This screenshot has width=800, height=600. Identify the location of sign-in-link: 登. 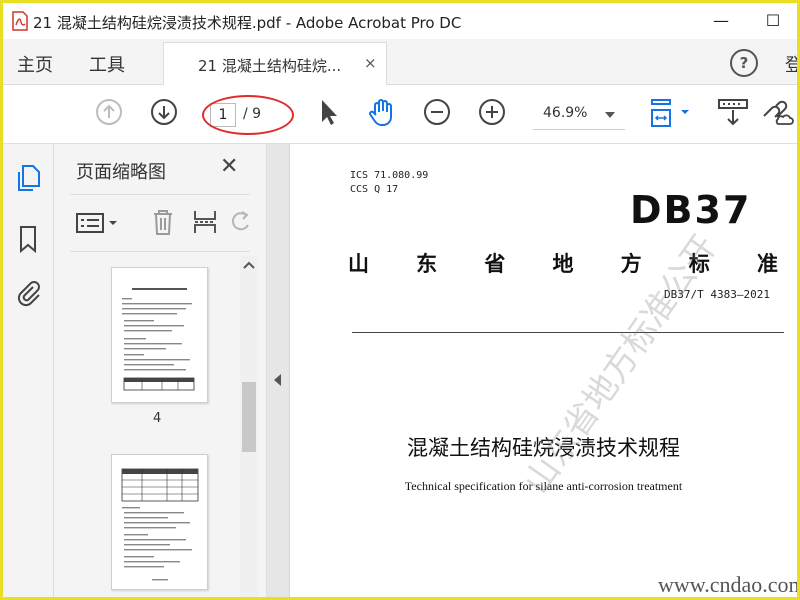
(791, 64).